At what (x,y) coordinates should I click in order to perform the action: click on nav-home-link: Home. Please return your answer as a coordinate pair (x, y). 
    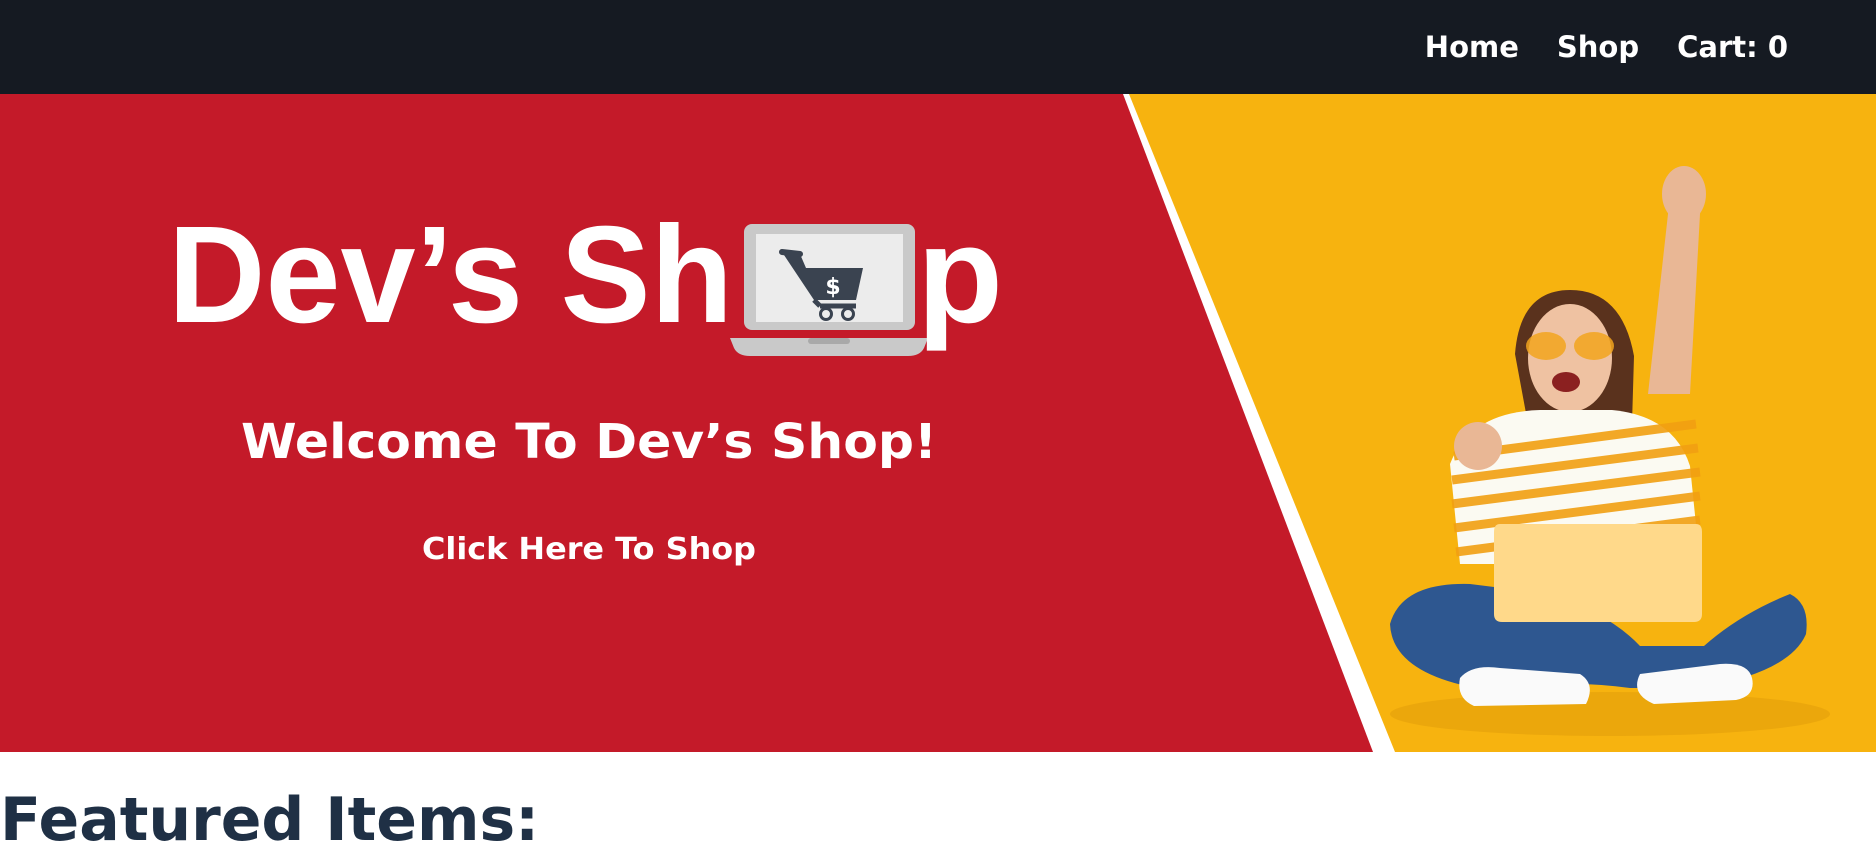
    Looking at the image, I should click on (1472, 47).